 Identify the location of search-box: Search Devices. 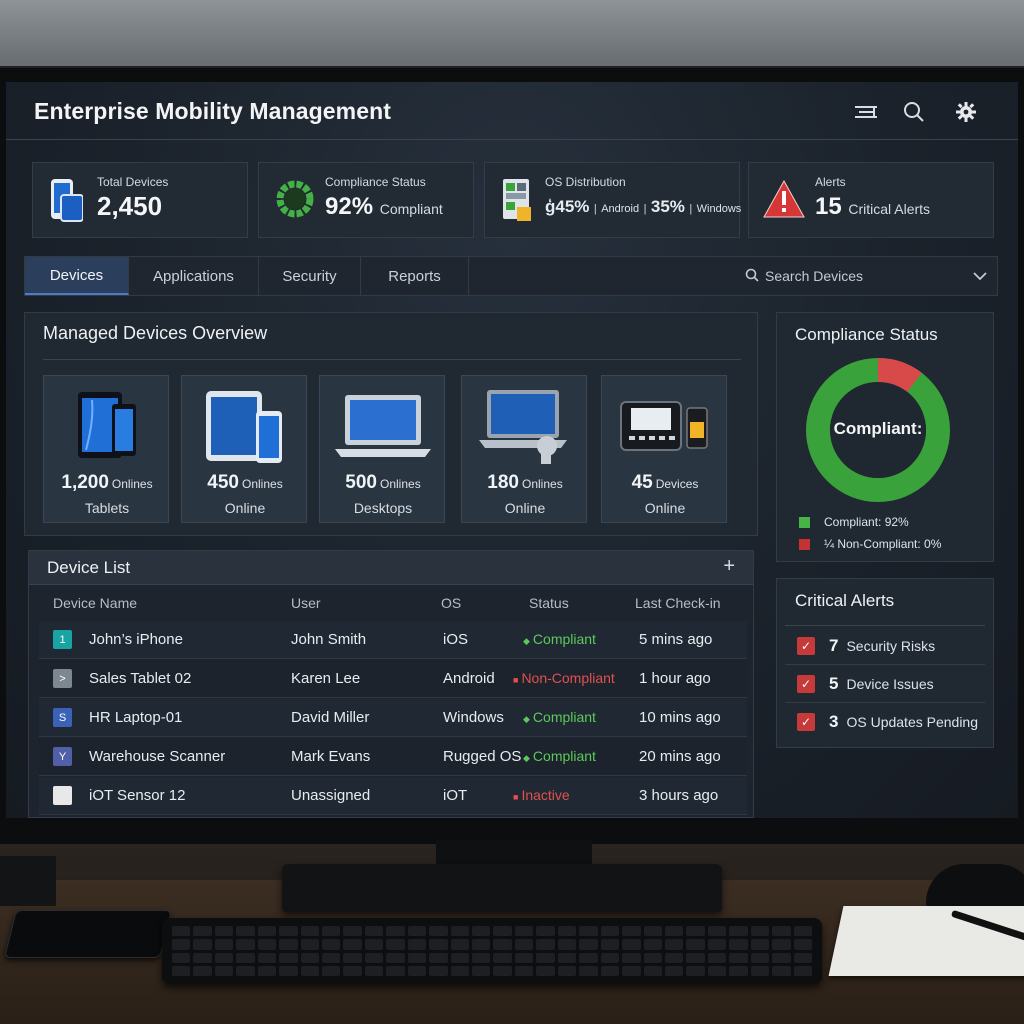
(872, 276).